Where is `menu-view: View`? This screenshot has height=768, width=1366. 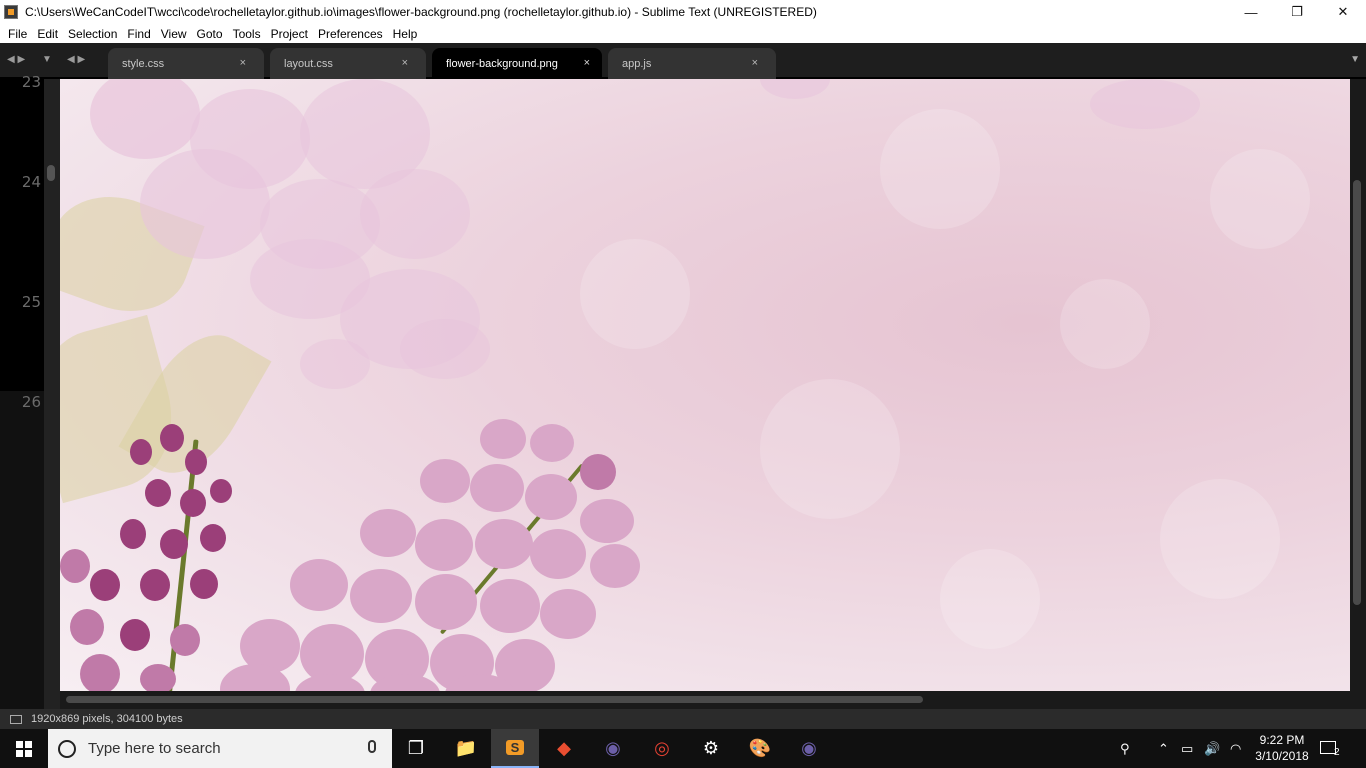 menu-view: View is located at coordinates (175, 34).